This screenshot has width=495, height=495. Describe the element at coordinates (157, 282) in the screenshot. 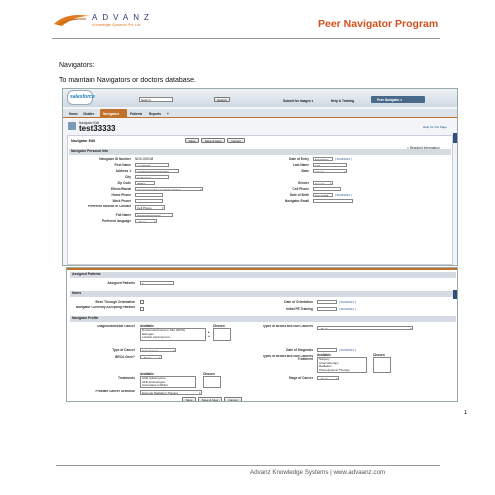

I see `assigned-patients-input: 0` at that location.